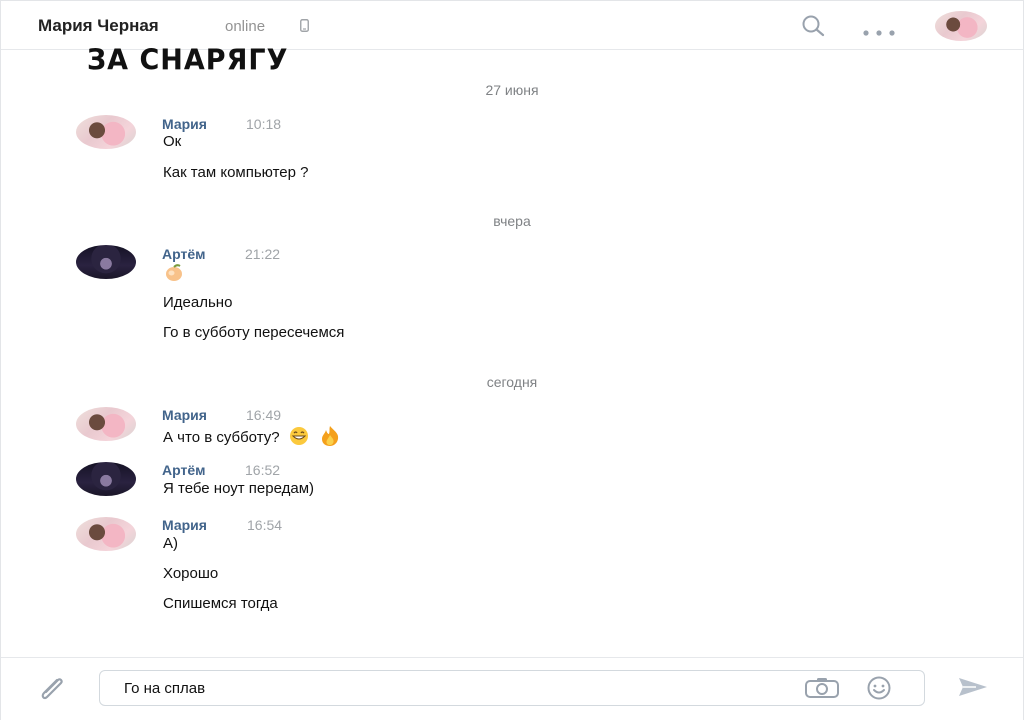 The image size is (1024, 720). Describe the element at coordinates (512, 90) in the screenshot. I see `date-separator: 27 июня` at that location.